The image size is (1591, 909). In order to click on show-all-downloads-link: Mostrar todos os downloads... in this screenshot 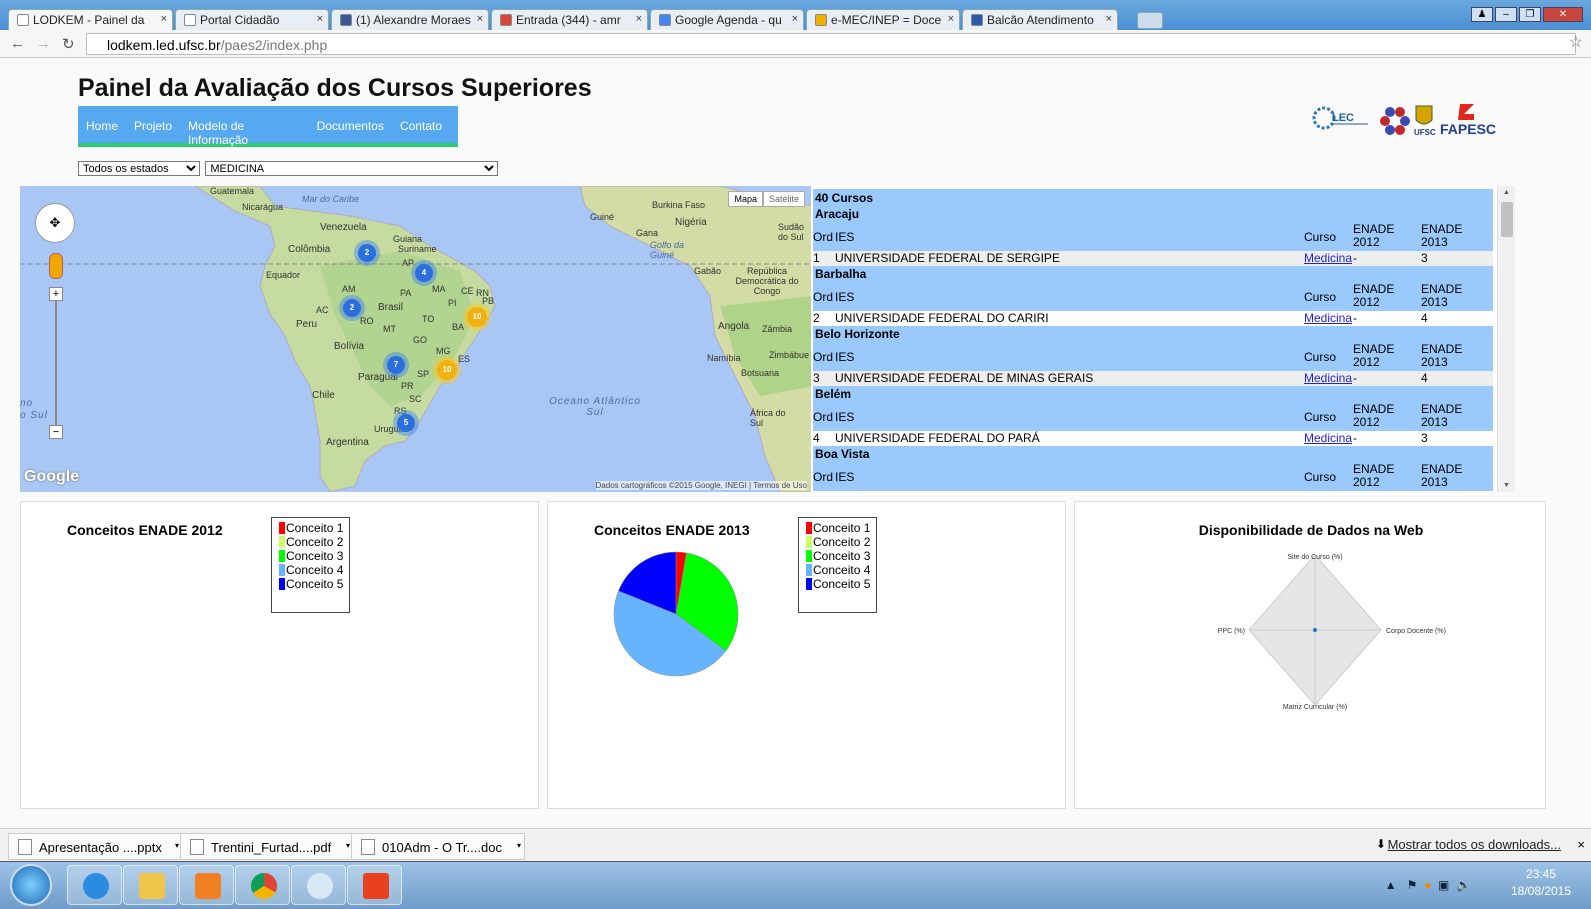, I will do `click(1474, 844)`.